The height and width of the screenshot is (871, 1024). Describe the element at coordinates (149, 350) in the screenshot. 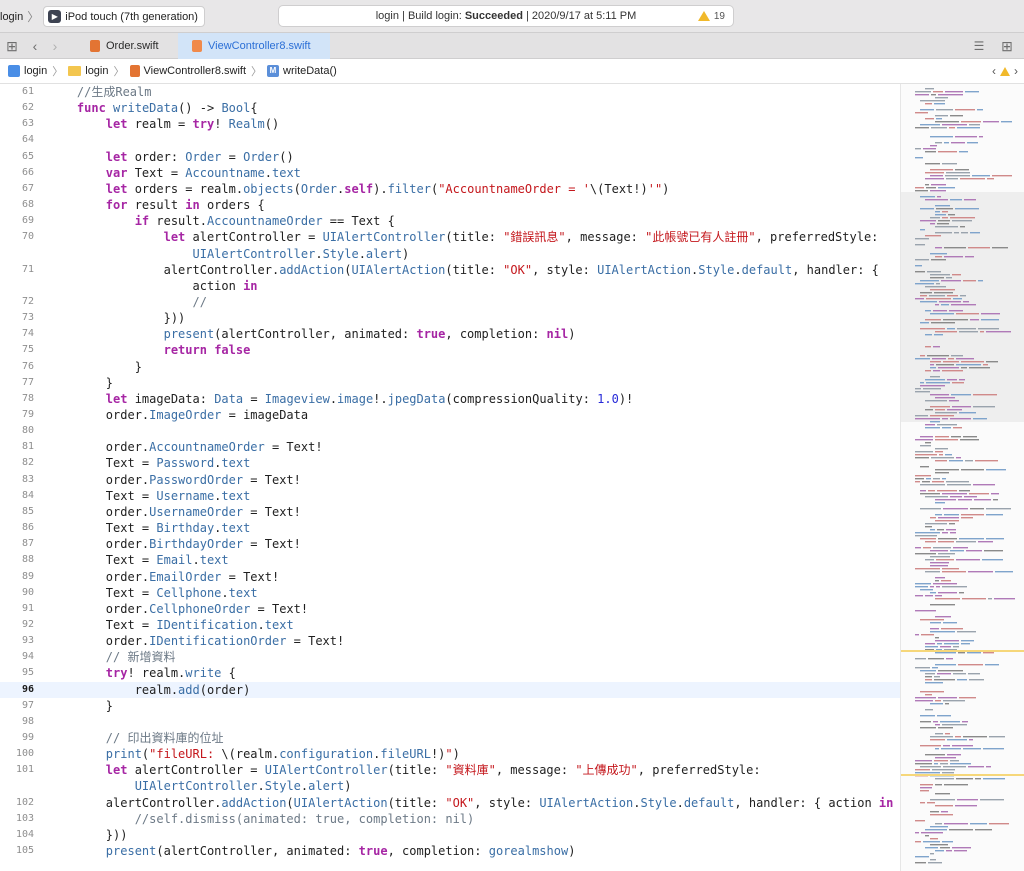

I see `code-line: return false` at that location.